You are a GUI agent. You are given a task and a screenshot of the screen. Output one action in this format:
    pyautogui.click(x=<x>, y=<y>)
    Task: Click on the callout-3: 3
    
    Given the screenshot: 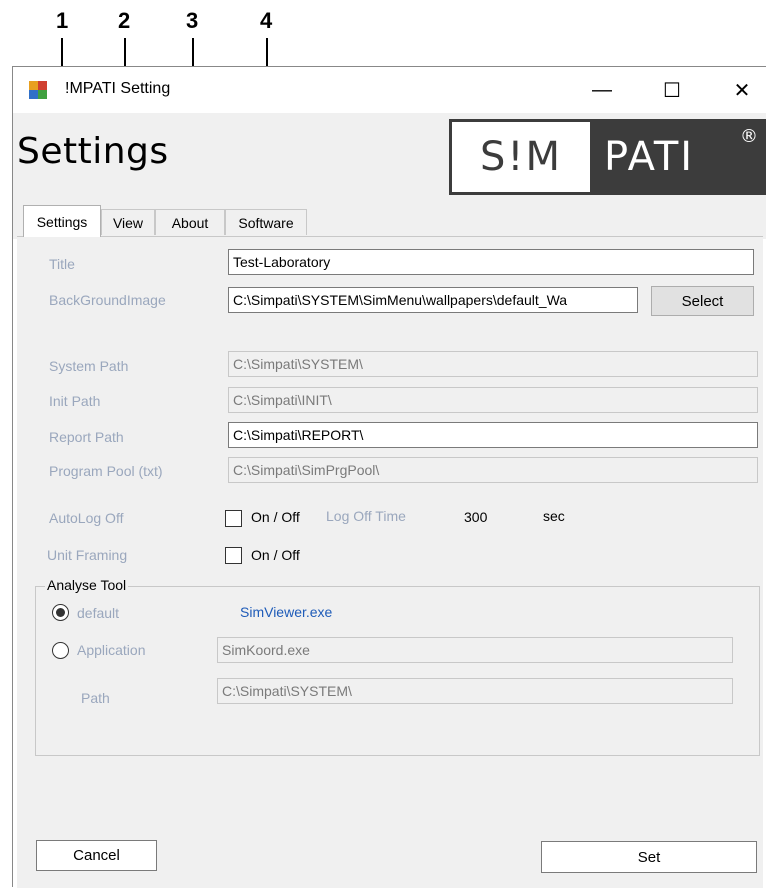 What is the action you would take?
    pyautogui.click(x=192, y=20)
    